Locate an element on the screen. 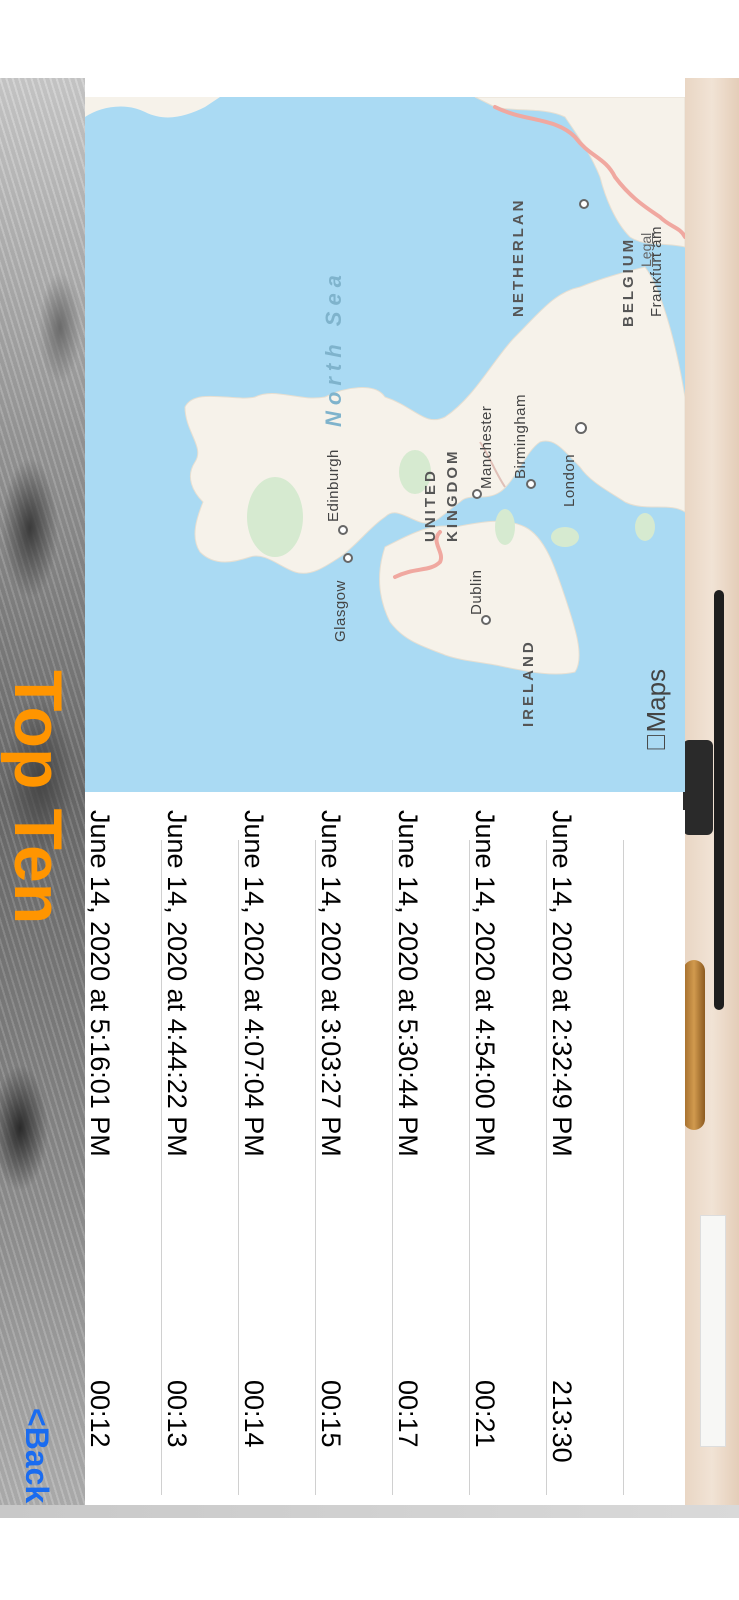  table-row: June 14, 2020 at 5:30:44 PM 00:17 is located at coordinates (431, 1157).